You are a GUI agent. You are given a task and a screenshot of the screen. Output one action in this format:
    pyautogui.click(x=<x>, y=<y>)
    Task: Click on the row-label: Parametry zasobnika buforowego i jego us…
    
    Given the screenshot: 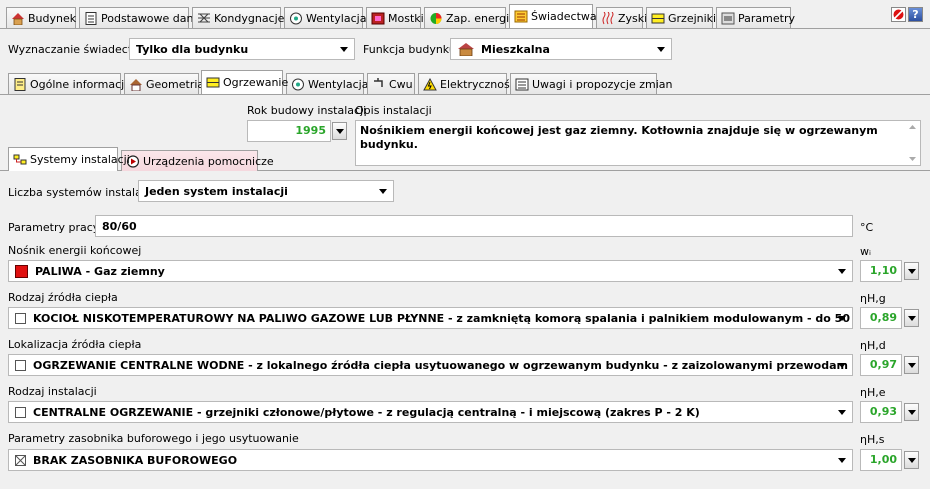 What is the action you would take?
    pyautogui.click(x=153, y=438)
    